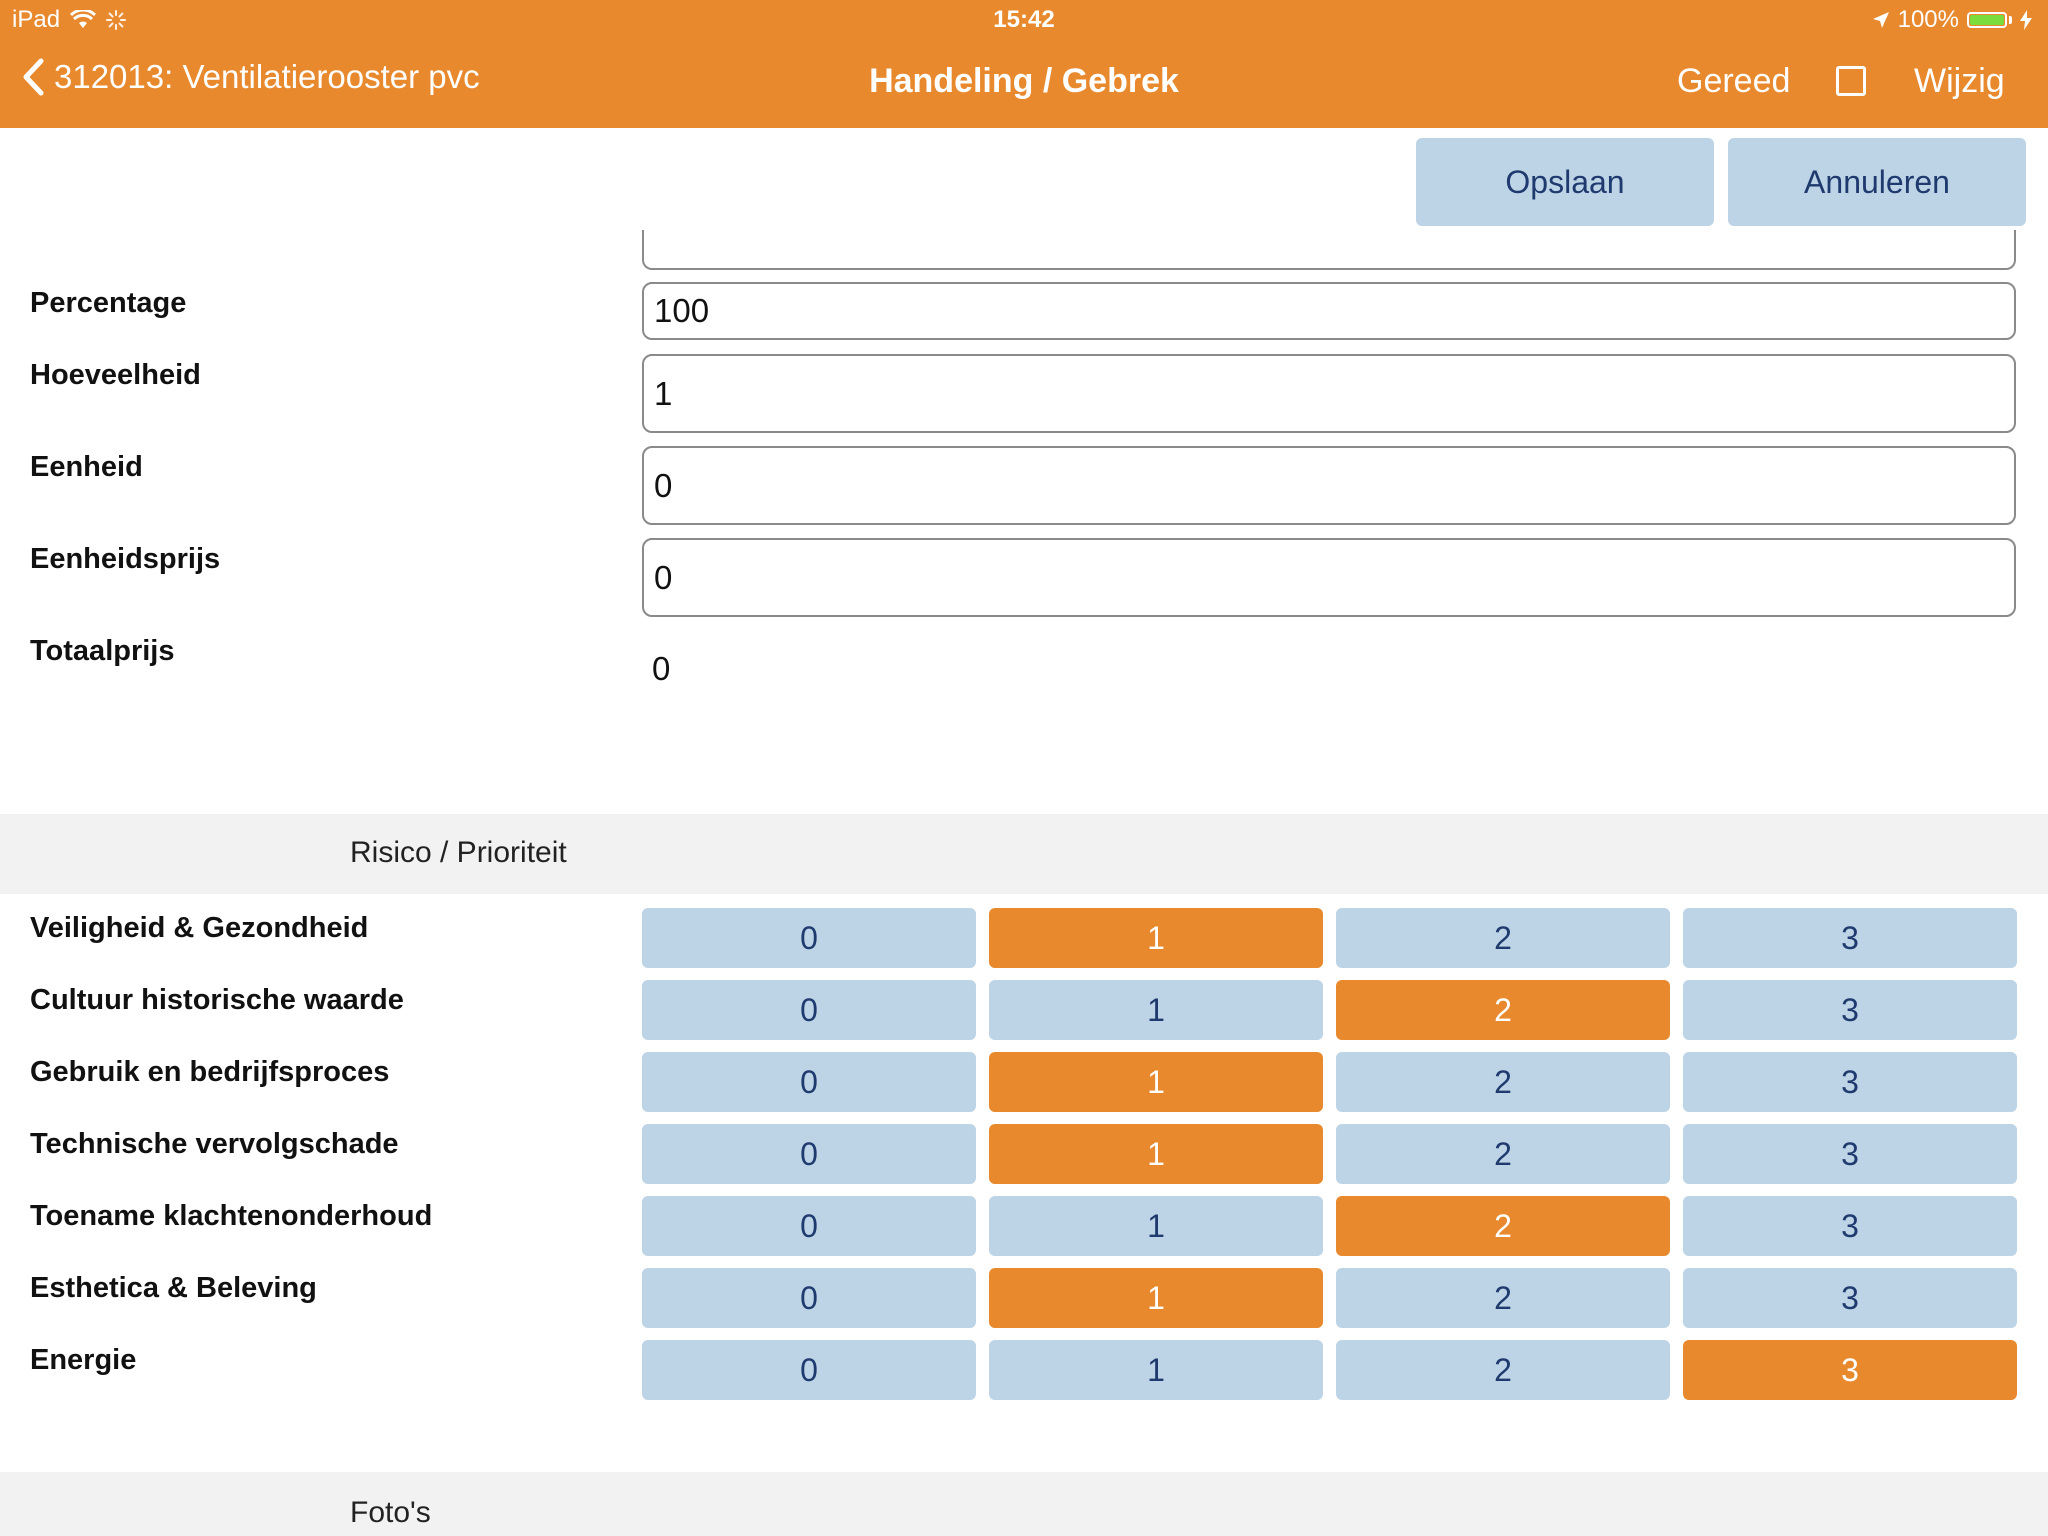 This screenshot has height=1536, width=2048. I want to click on save-button: Opslaan, so click(1565, 182).